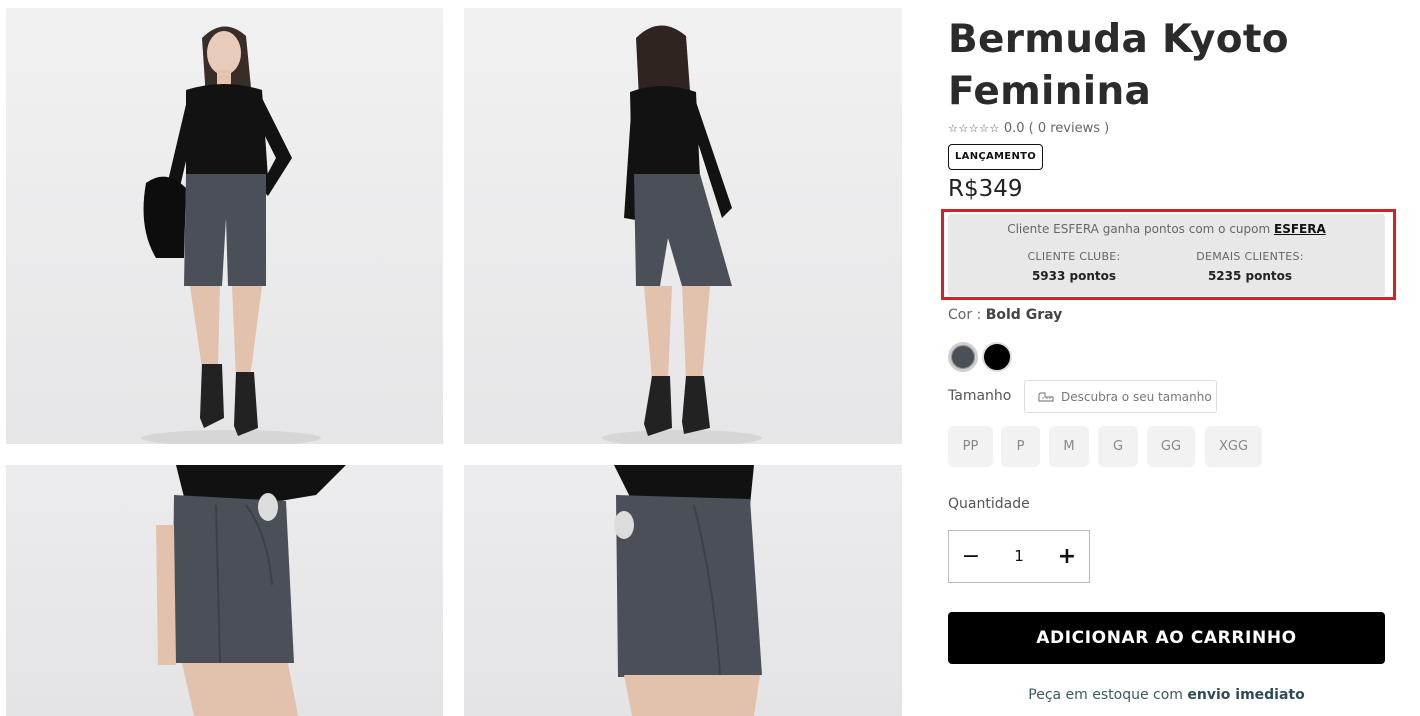 Image resolution: width=1420 pixels, height=716 pixels. What do you see at coordinates (1105, 695) in the screenshot?
I see `stock-prefix: Peça em estoque com` at bounding box center [1105, 695].